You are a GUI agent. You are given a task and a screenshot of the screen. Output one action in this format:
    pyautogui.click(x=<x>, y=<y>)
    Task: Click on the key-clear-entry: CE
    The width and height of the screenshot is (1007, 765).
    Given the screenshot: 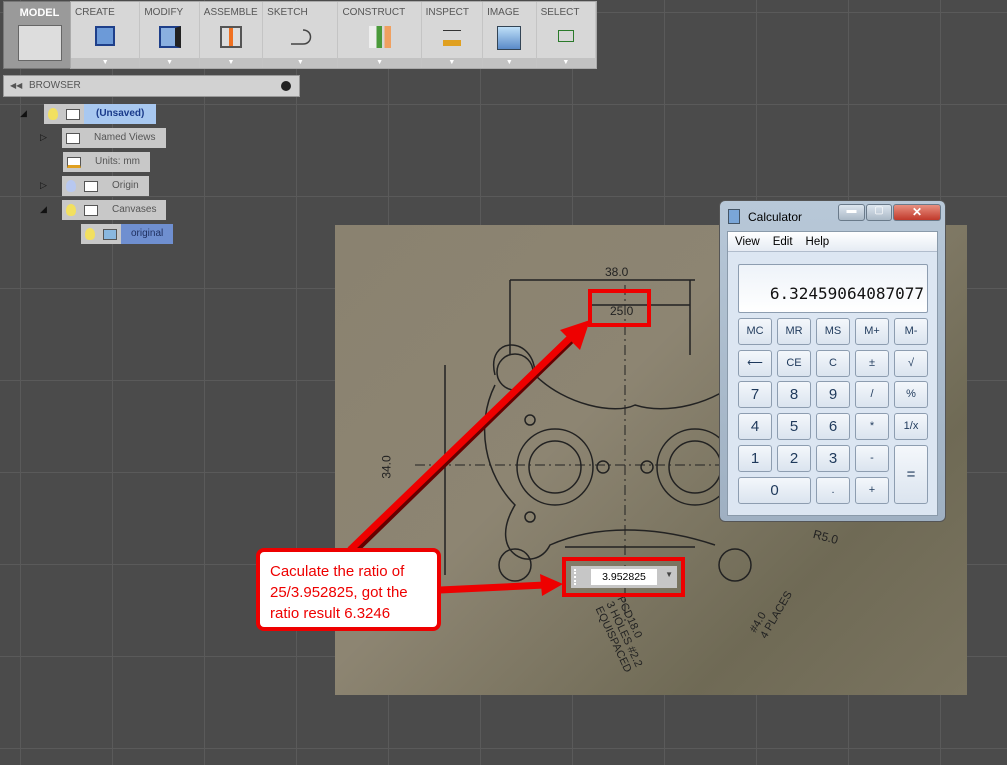 What is the action you would take?
    pyautogui.click(x=794, y=363)
    